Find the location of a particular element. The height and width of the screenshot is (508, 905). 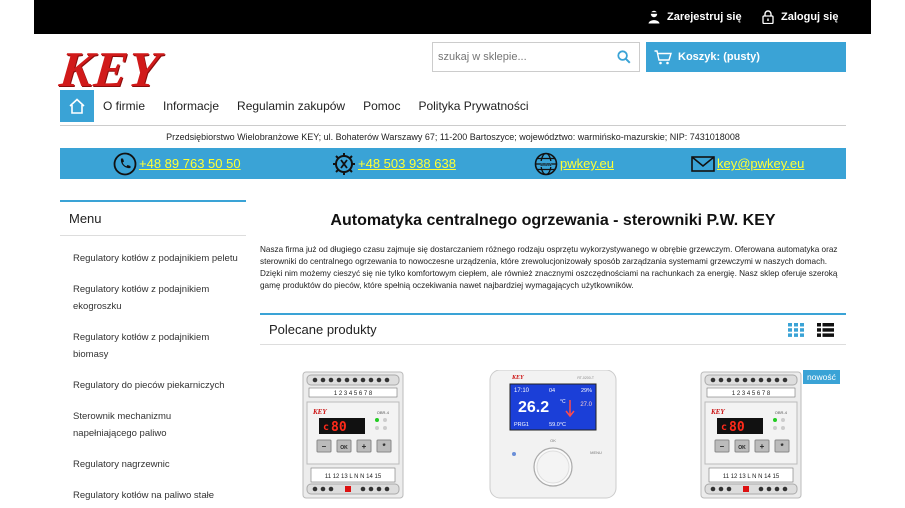

cart-button: Koszyk: (pusty) is located at coordinates (746, 57).